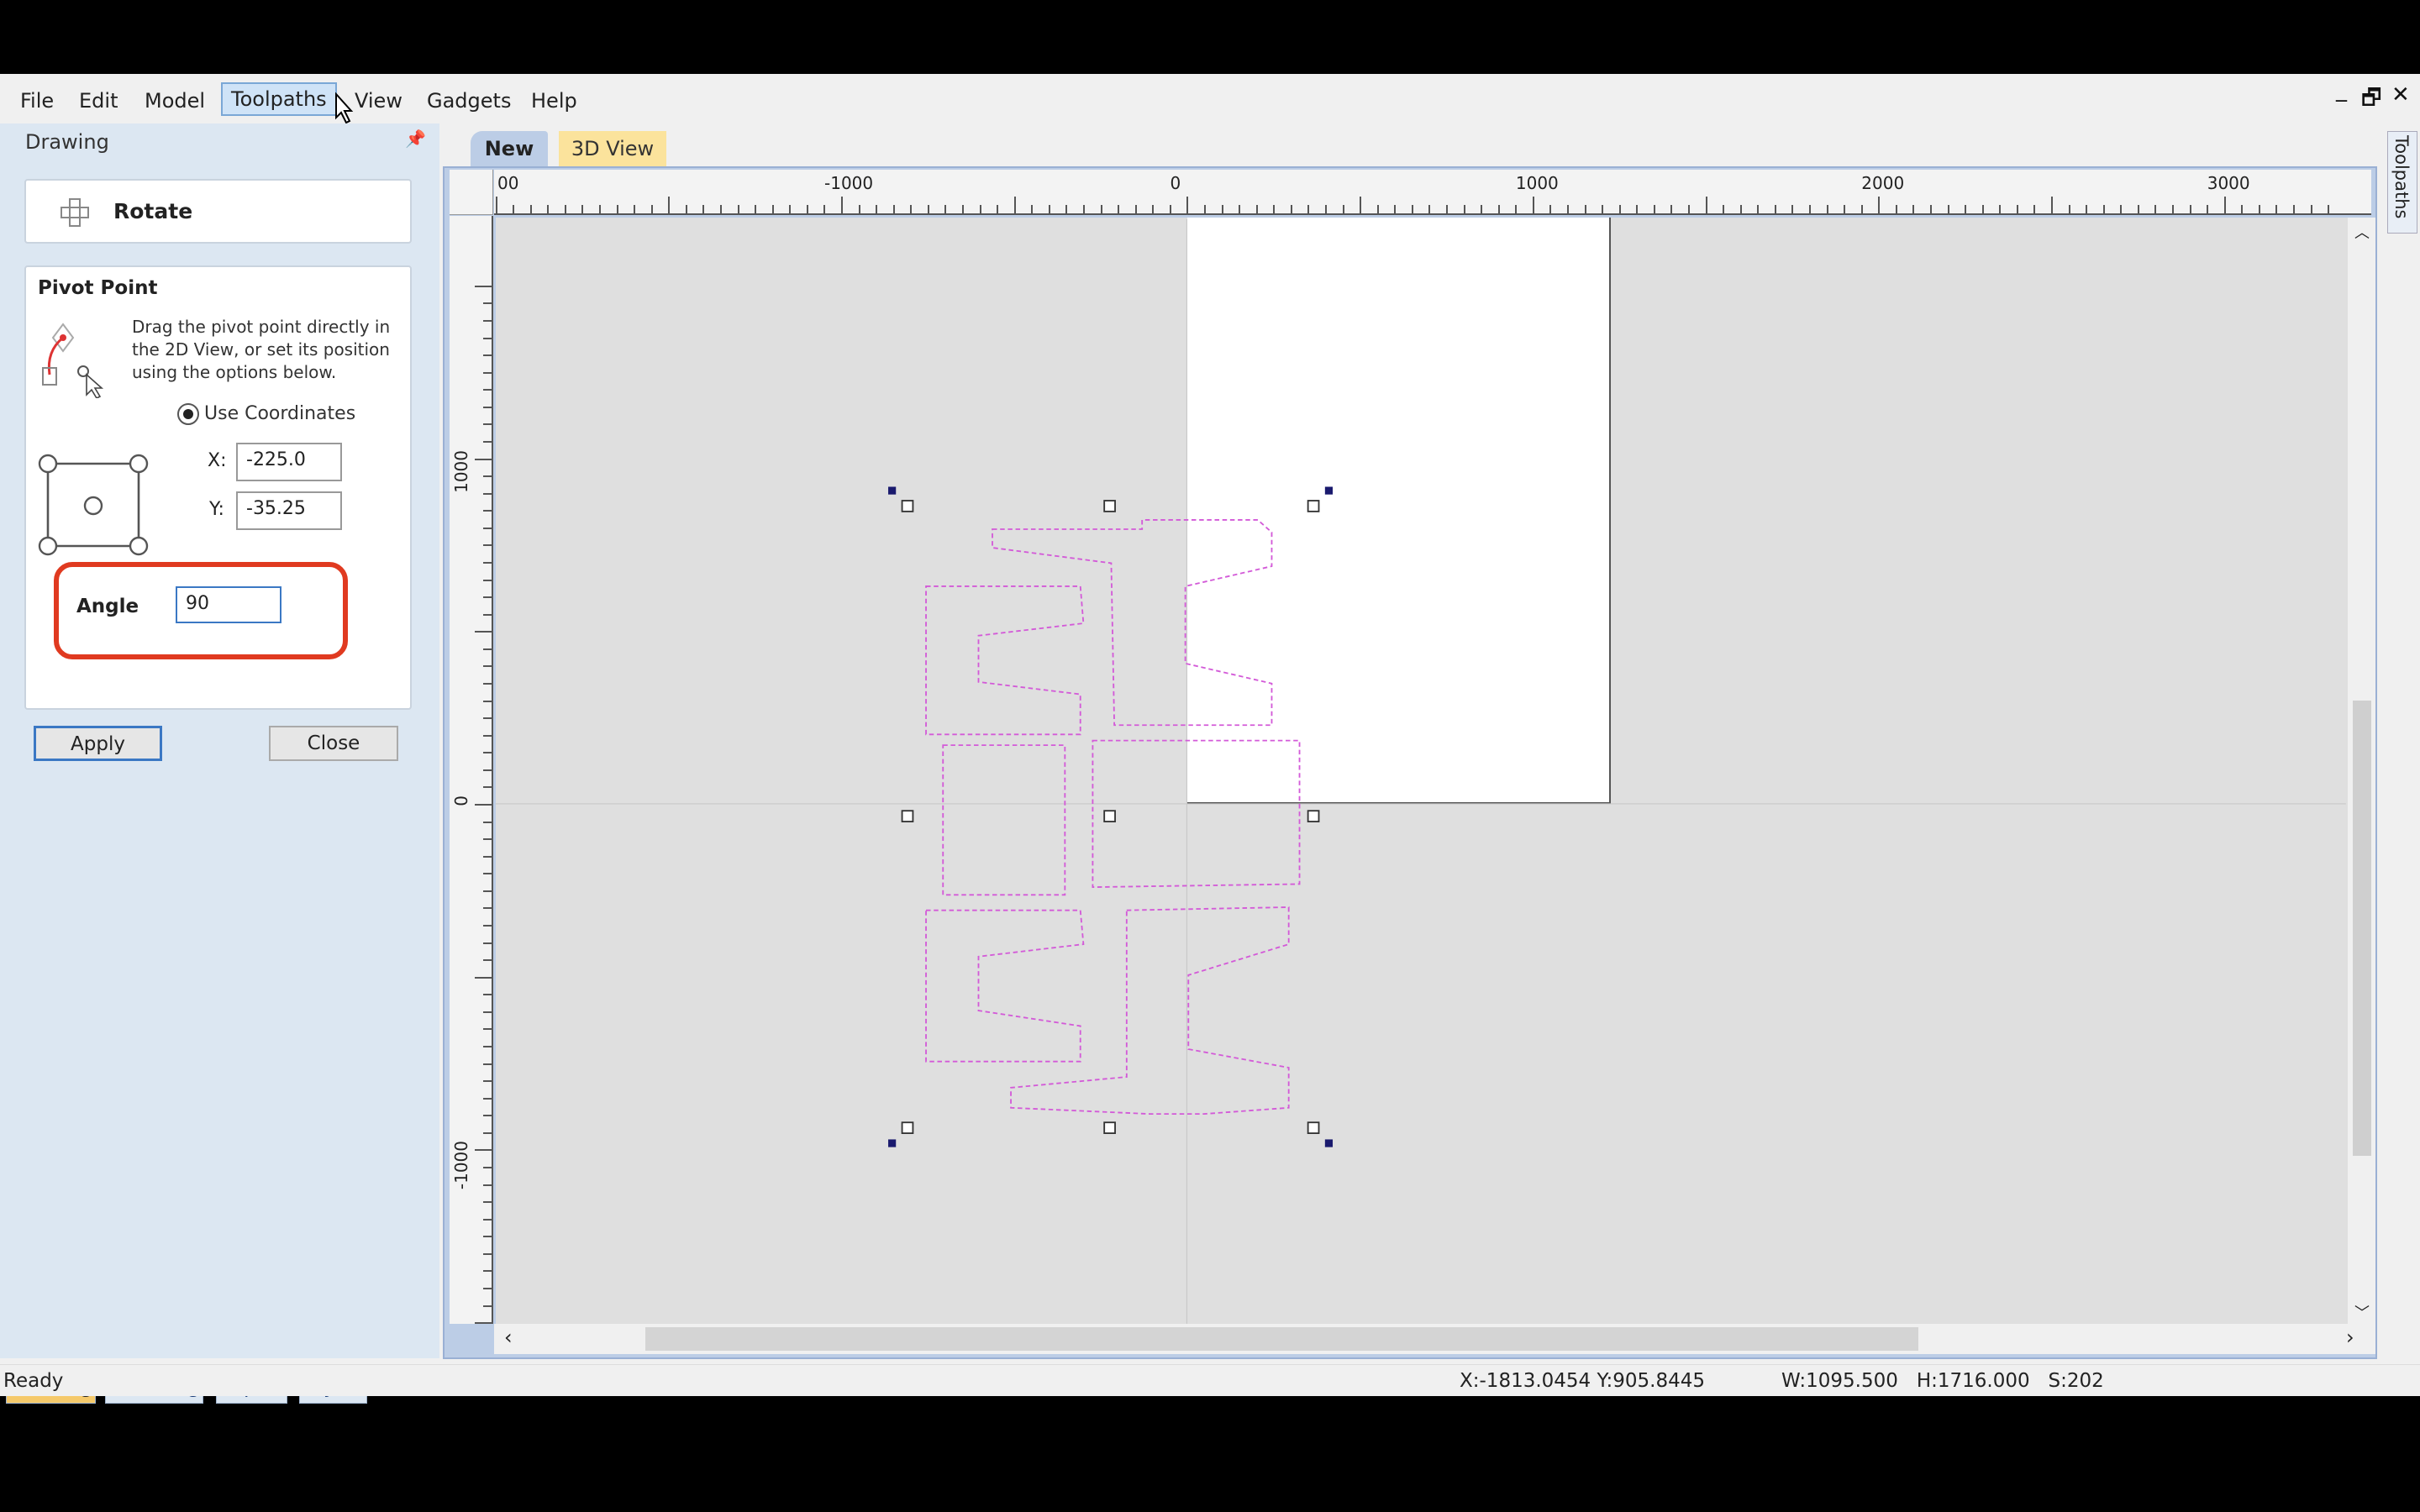 Image resolution: width=2420 pixels, height=1512 pixels. I want to click on ruler-top-label: 3000, so click(2228, 183).